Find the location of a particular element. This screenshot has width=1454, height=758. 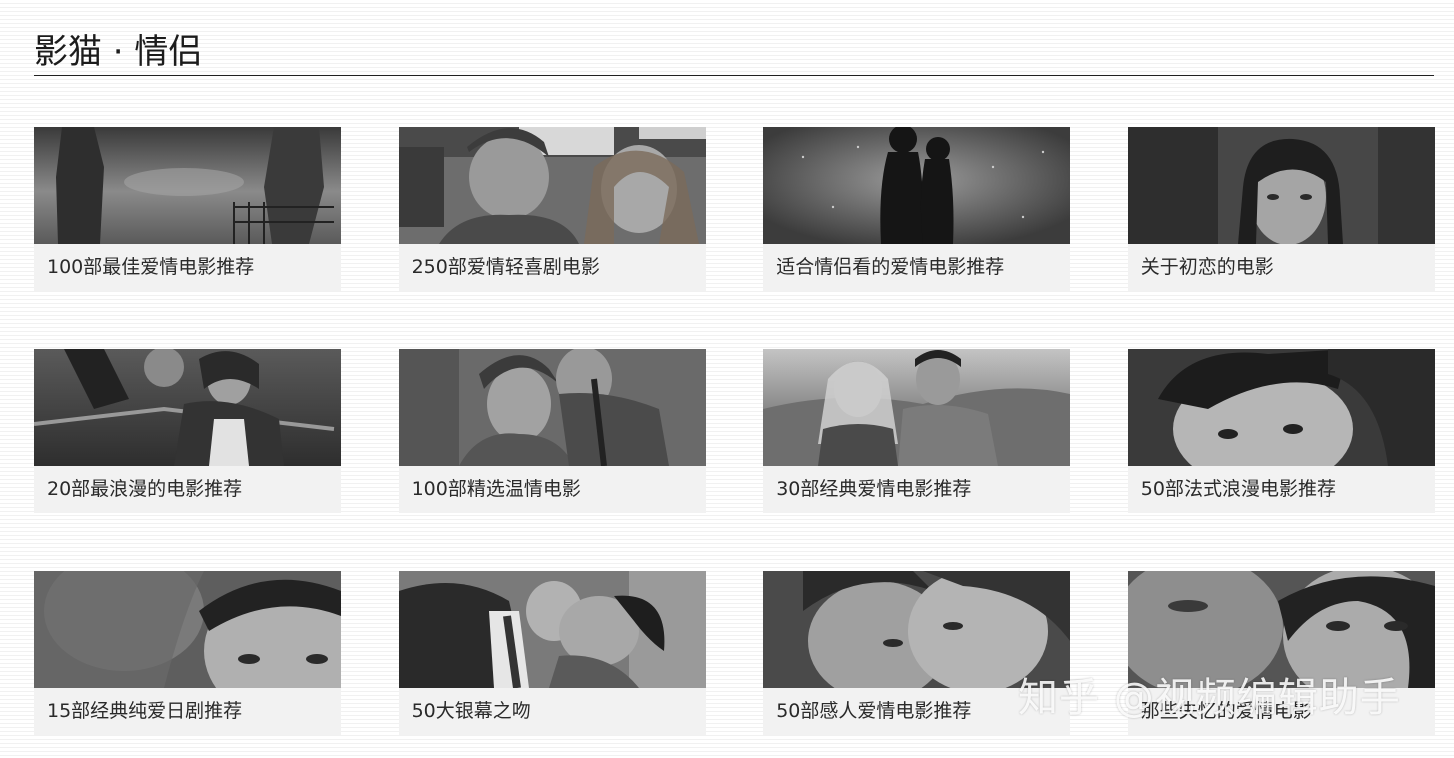

collection-card: 30部经典爱情电影推荐 is located at coordinates (917, 431).